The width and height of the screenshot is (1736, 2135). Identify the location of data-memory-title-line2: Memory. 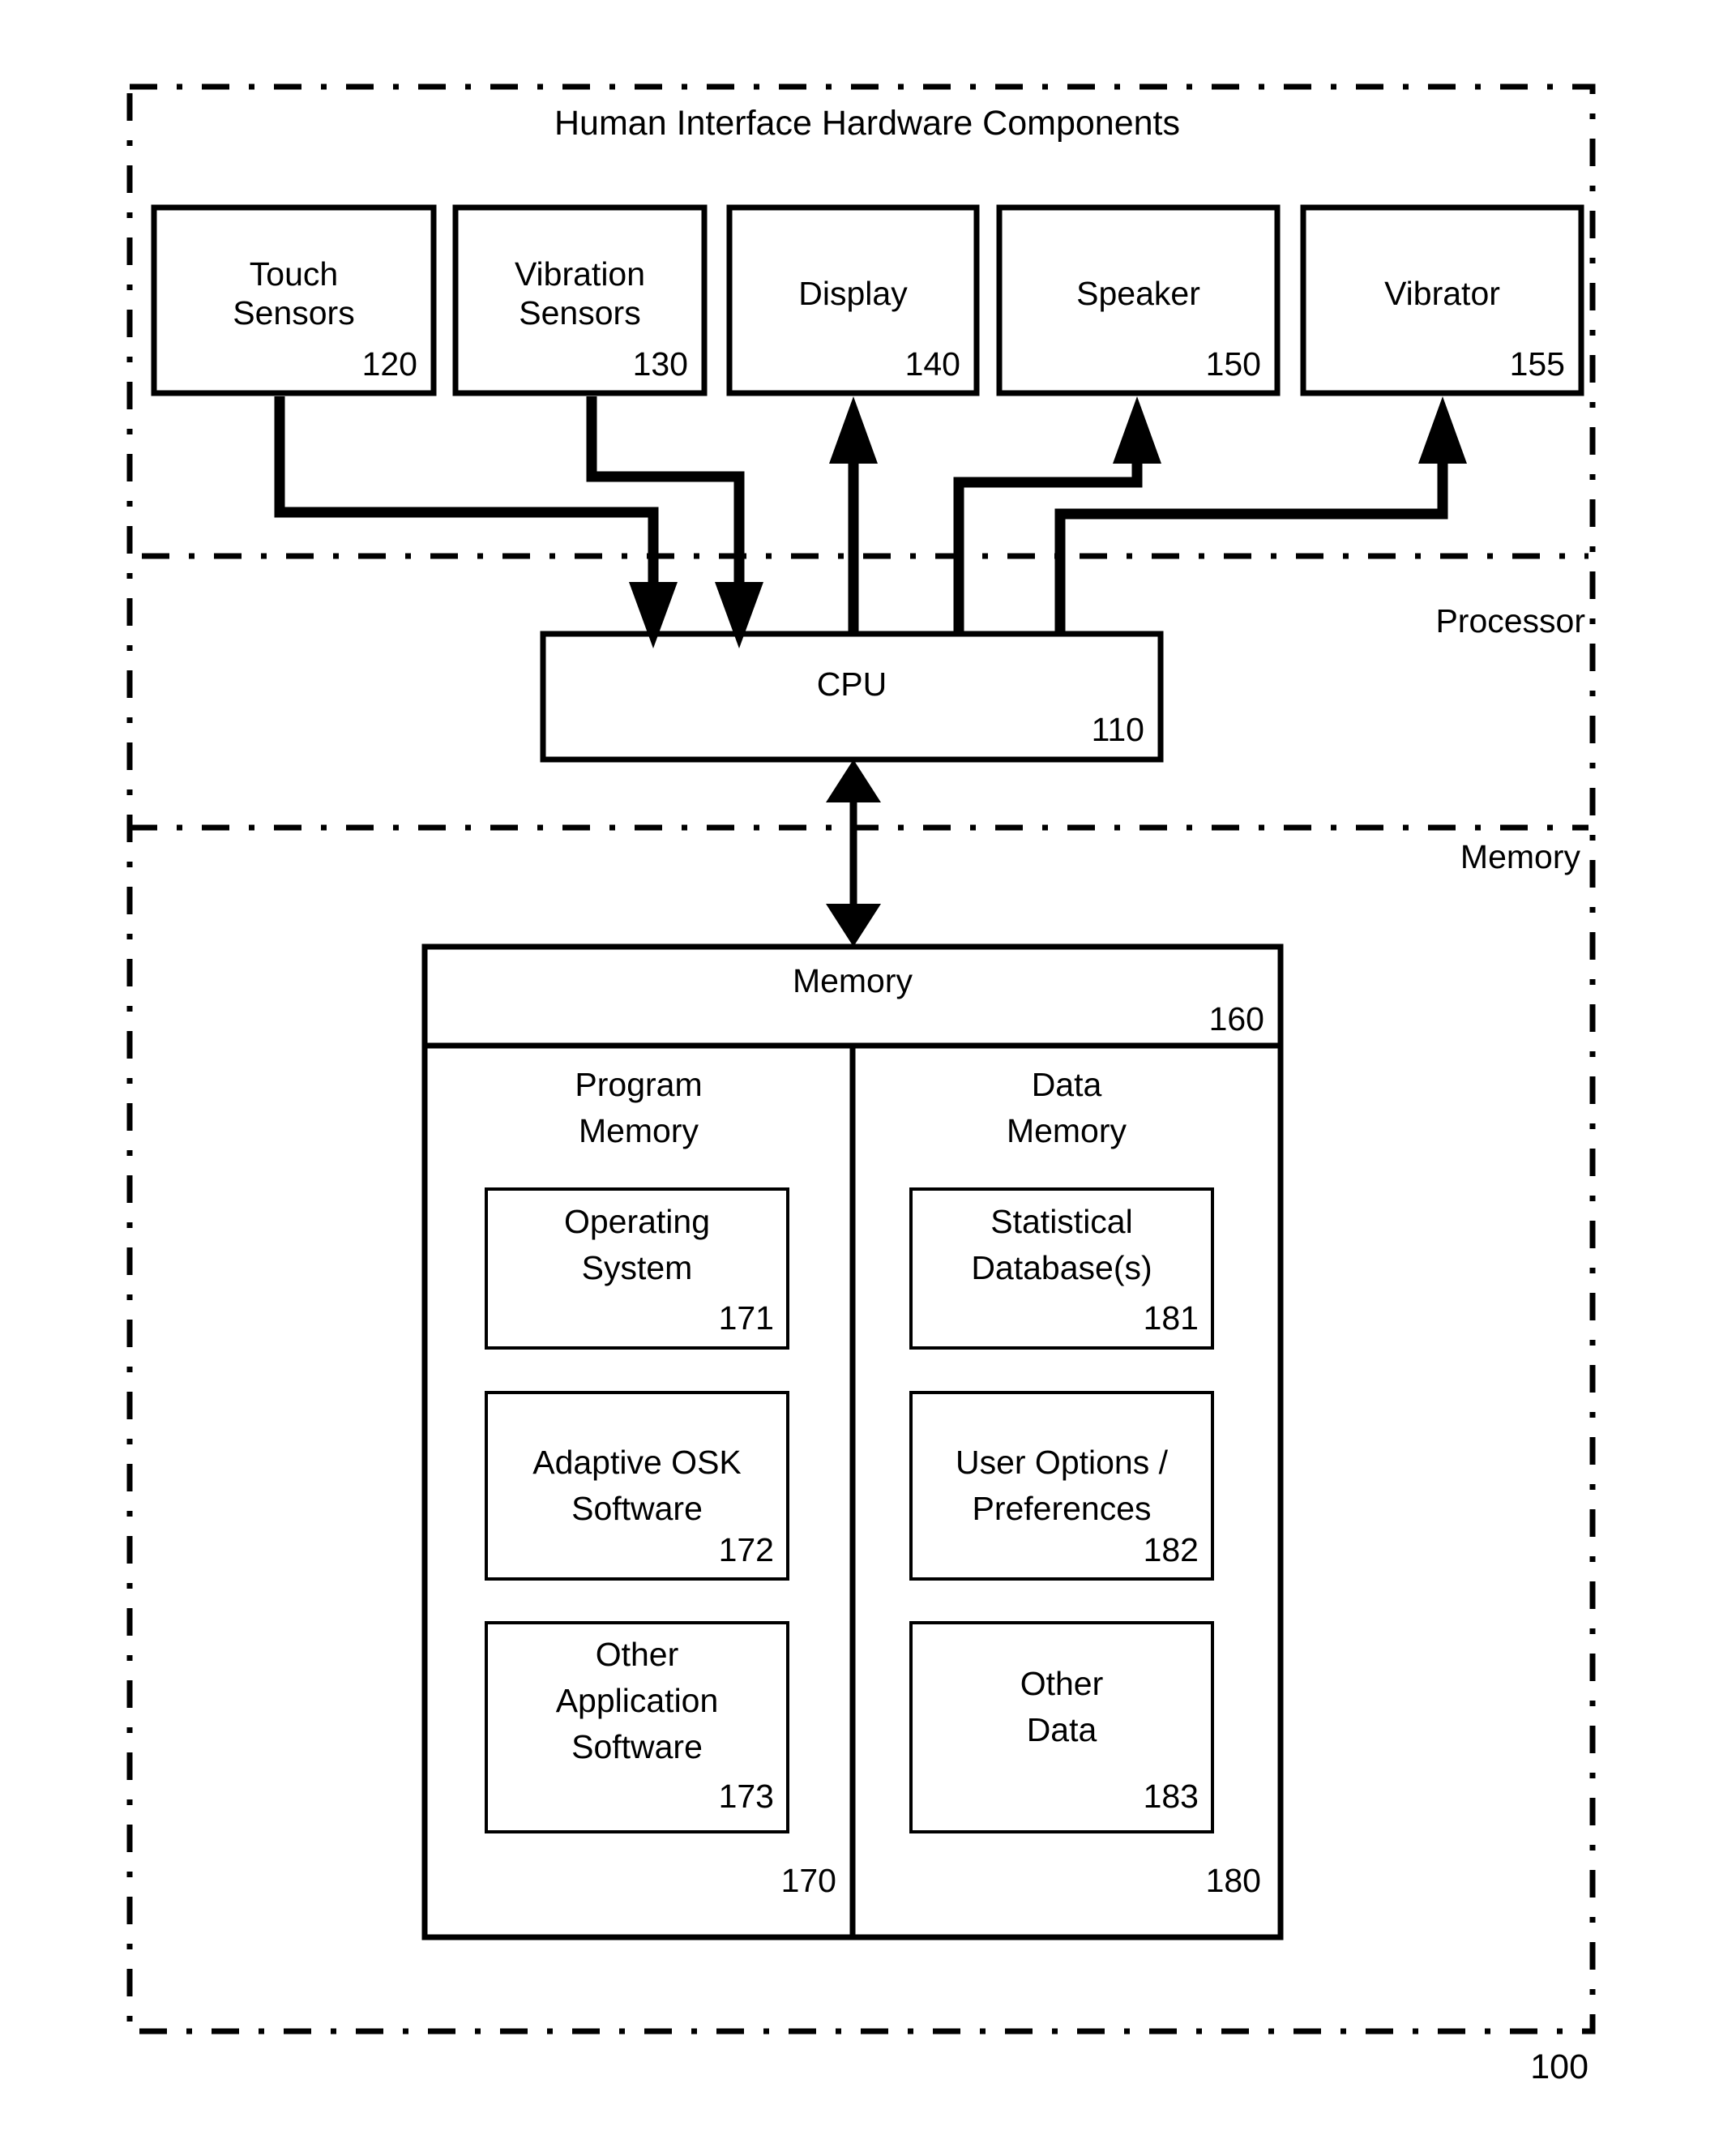
(1066, 1130).